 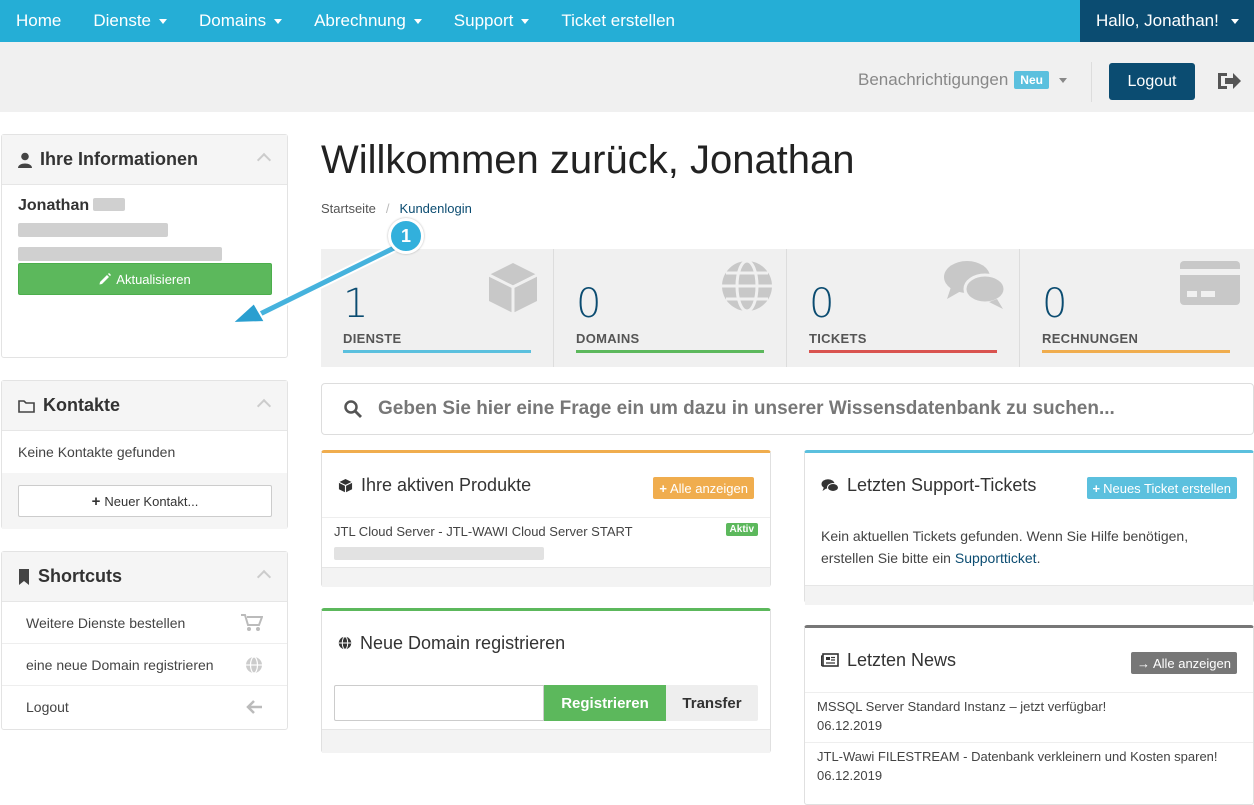 I want to click on nav-home: Home, so click(x=38, y=21).